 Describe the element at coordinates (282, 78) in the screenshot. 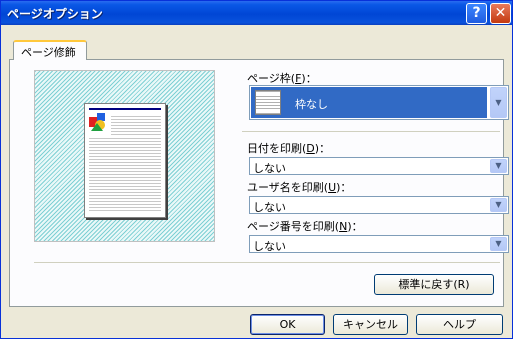

I see `page-frame-label: ページ枠(F)：` at that location.